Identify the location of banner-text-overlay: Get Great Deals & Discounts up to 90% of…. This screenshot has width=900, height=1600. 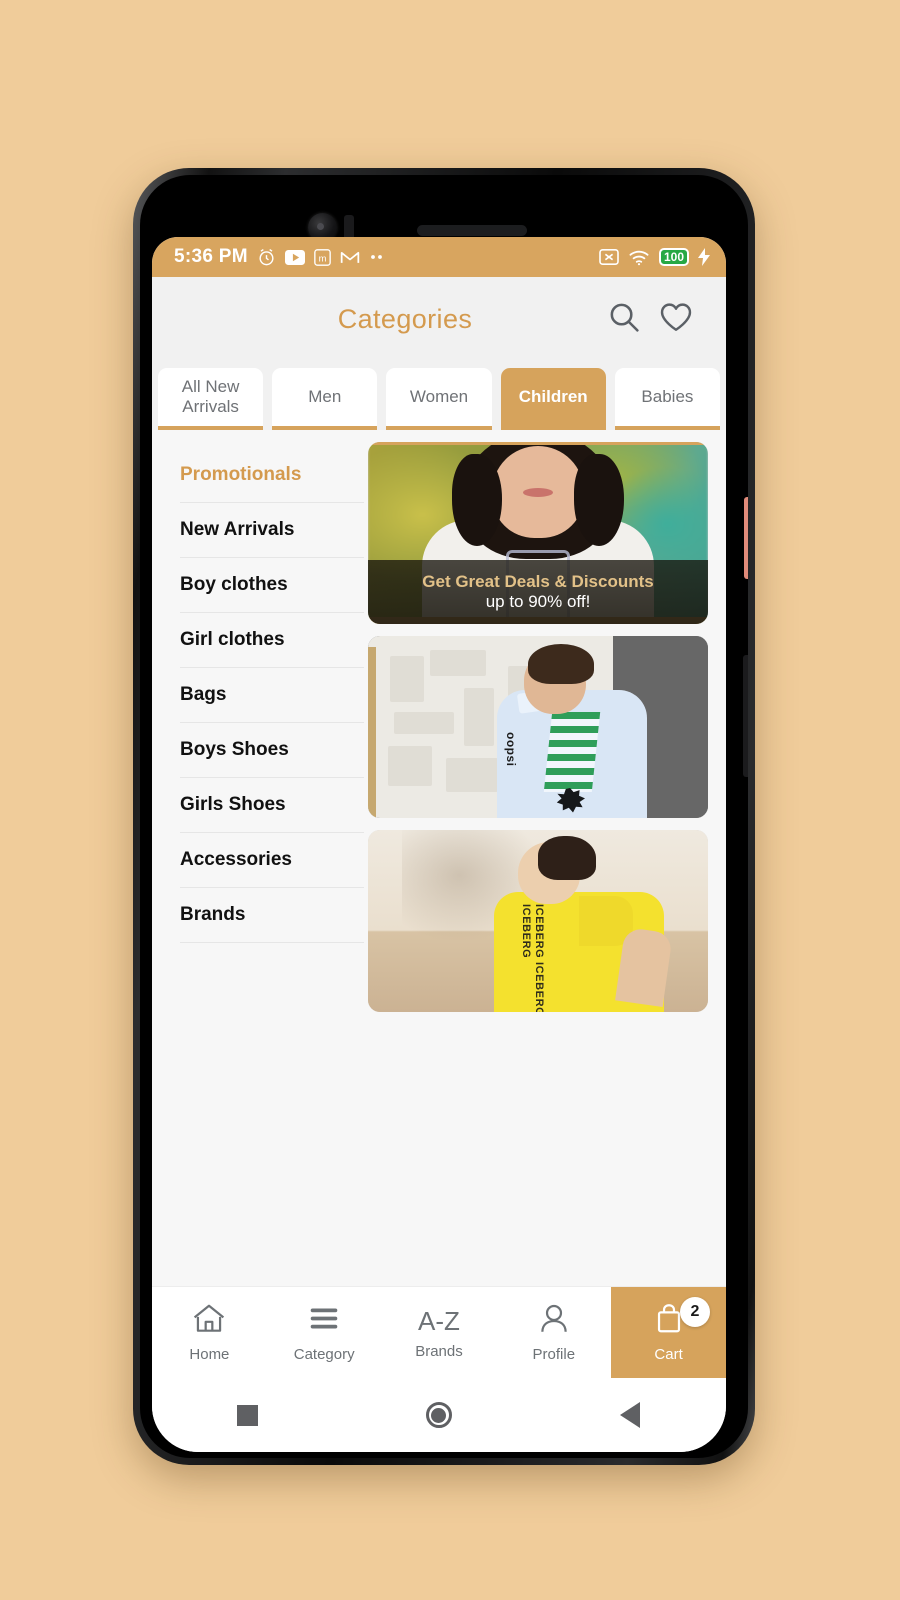
(538, 592).